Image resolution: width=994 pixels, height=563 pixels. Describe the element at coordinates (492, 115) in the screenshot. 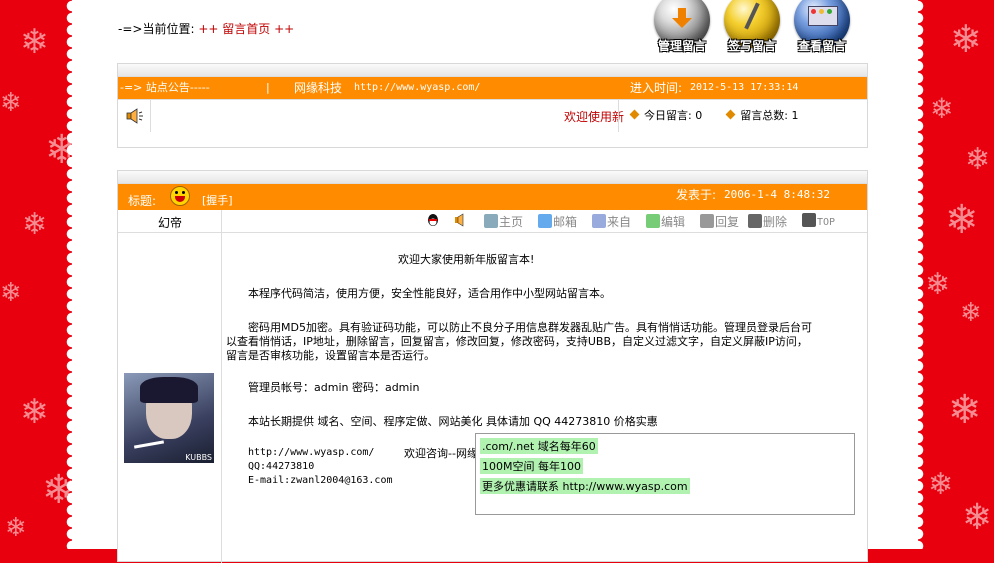

I see `notice-marquee-row: 欢迎使用新 今日留言: 0 留言总数: 1` at that location.